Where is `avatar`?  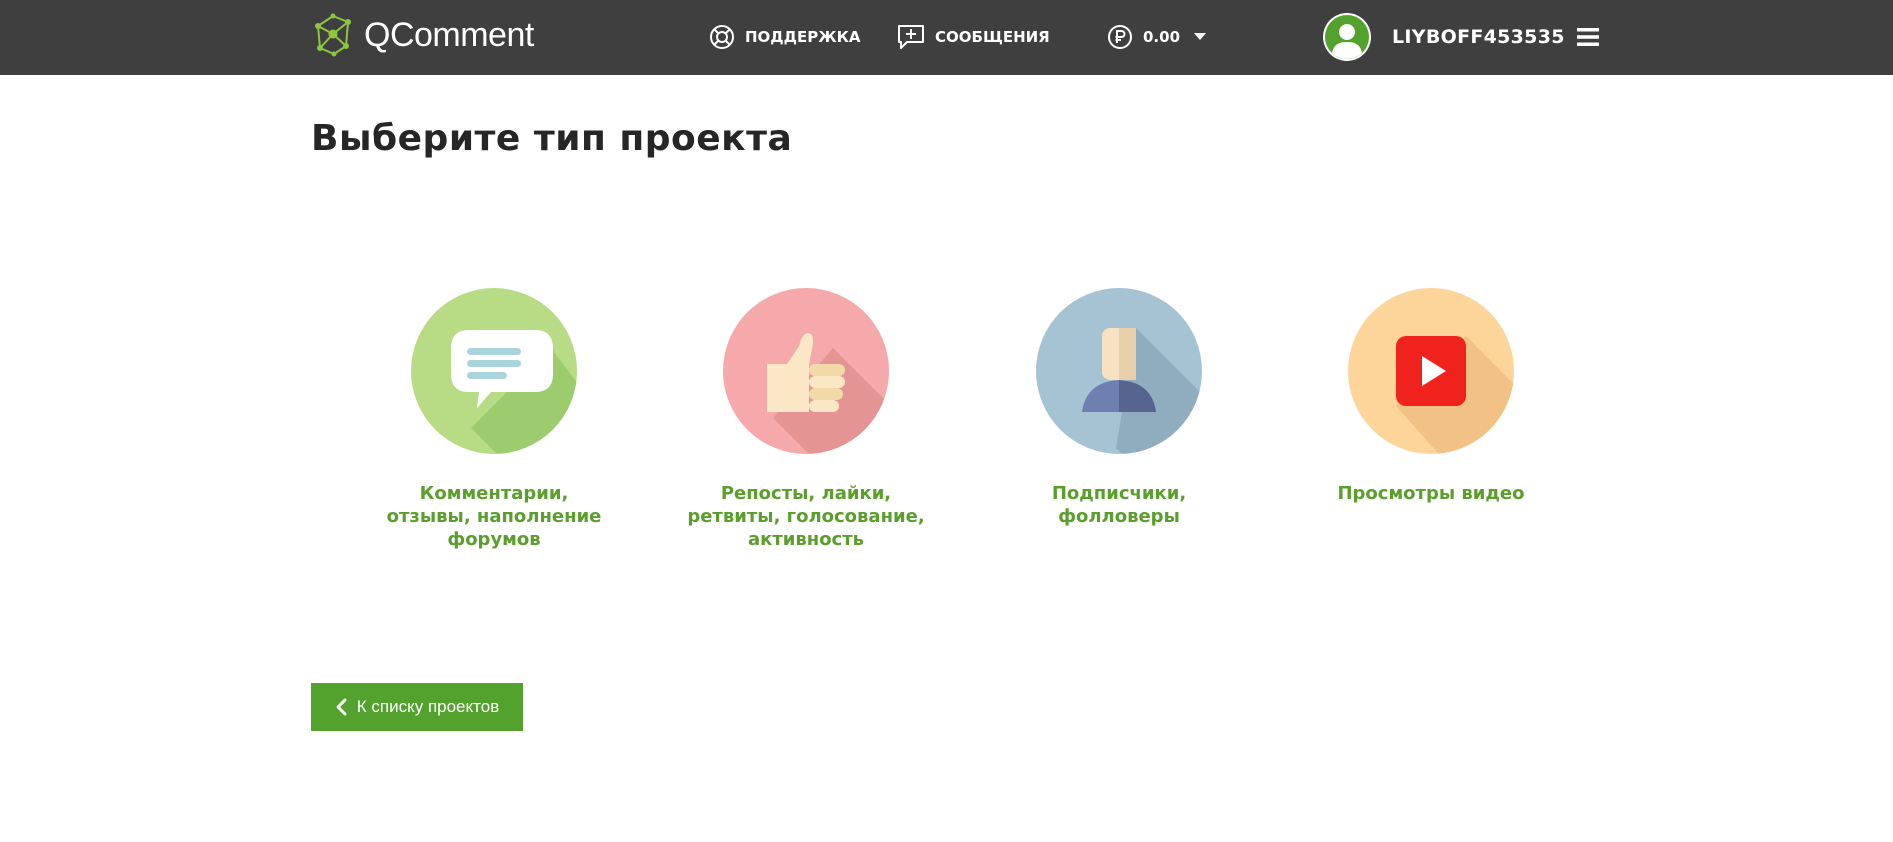
avatar is located at coordinates (1347, 37).